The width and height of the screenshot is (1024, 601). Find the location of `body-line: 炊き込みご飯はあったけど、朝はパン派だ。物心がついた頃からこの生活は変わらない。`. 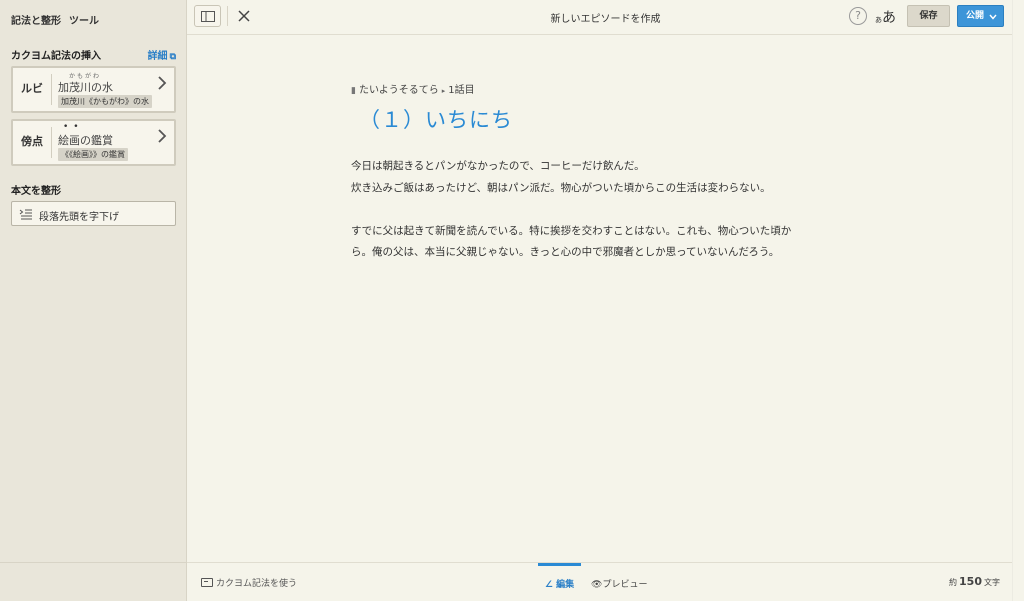

body-line: 炊き込みご飯はあったけど、朝はパン派だ。物心がついた頃からこの生活は変わらない。 is located at coordinates (561, 187).